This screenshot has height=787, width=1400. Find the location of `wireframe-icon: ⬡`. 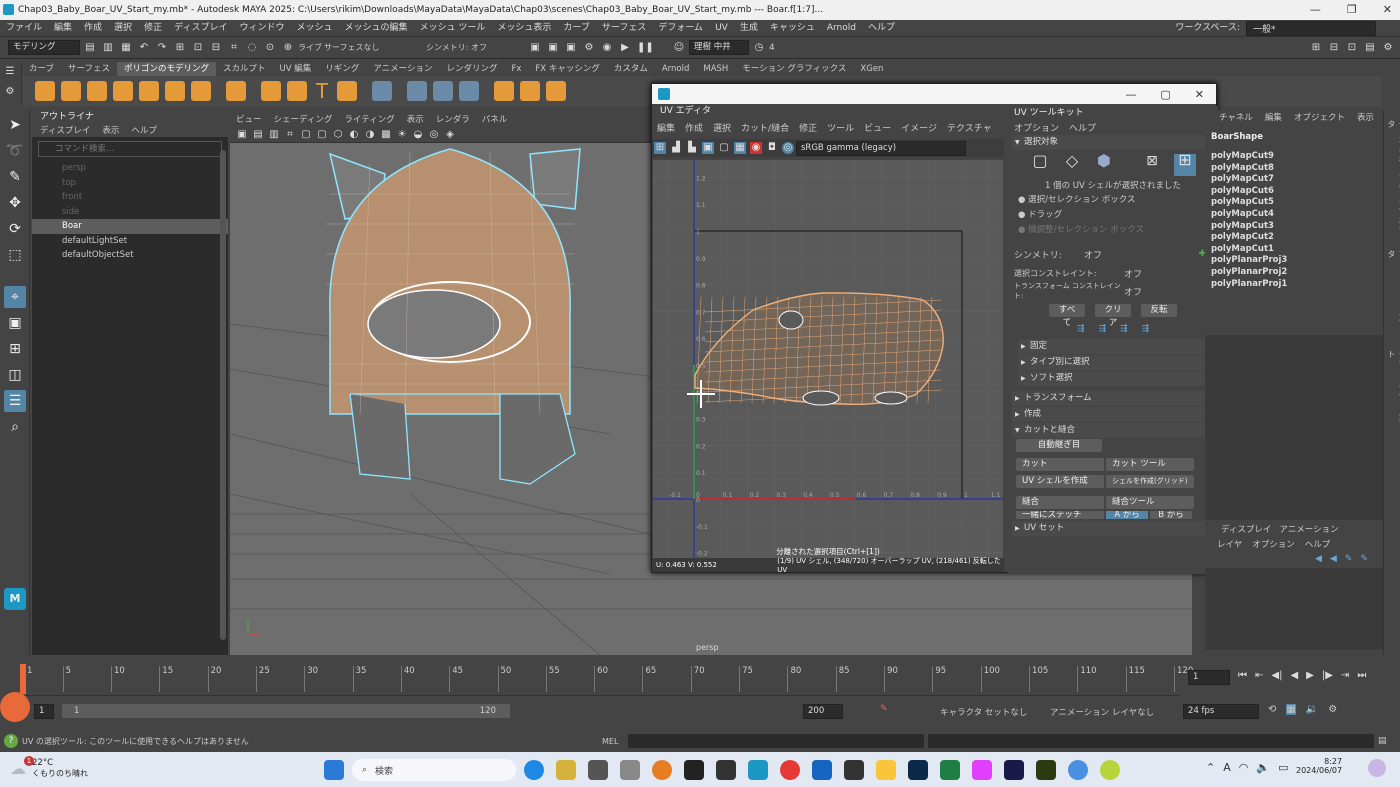

wireframe-icon: ⬡ is located at coordinates (338, 135).